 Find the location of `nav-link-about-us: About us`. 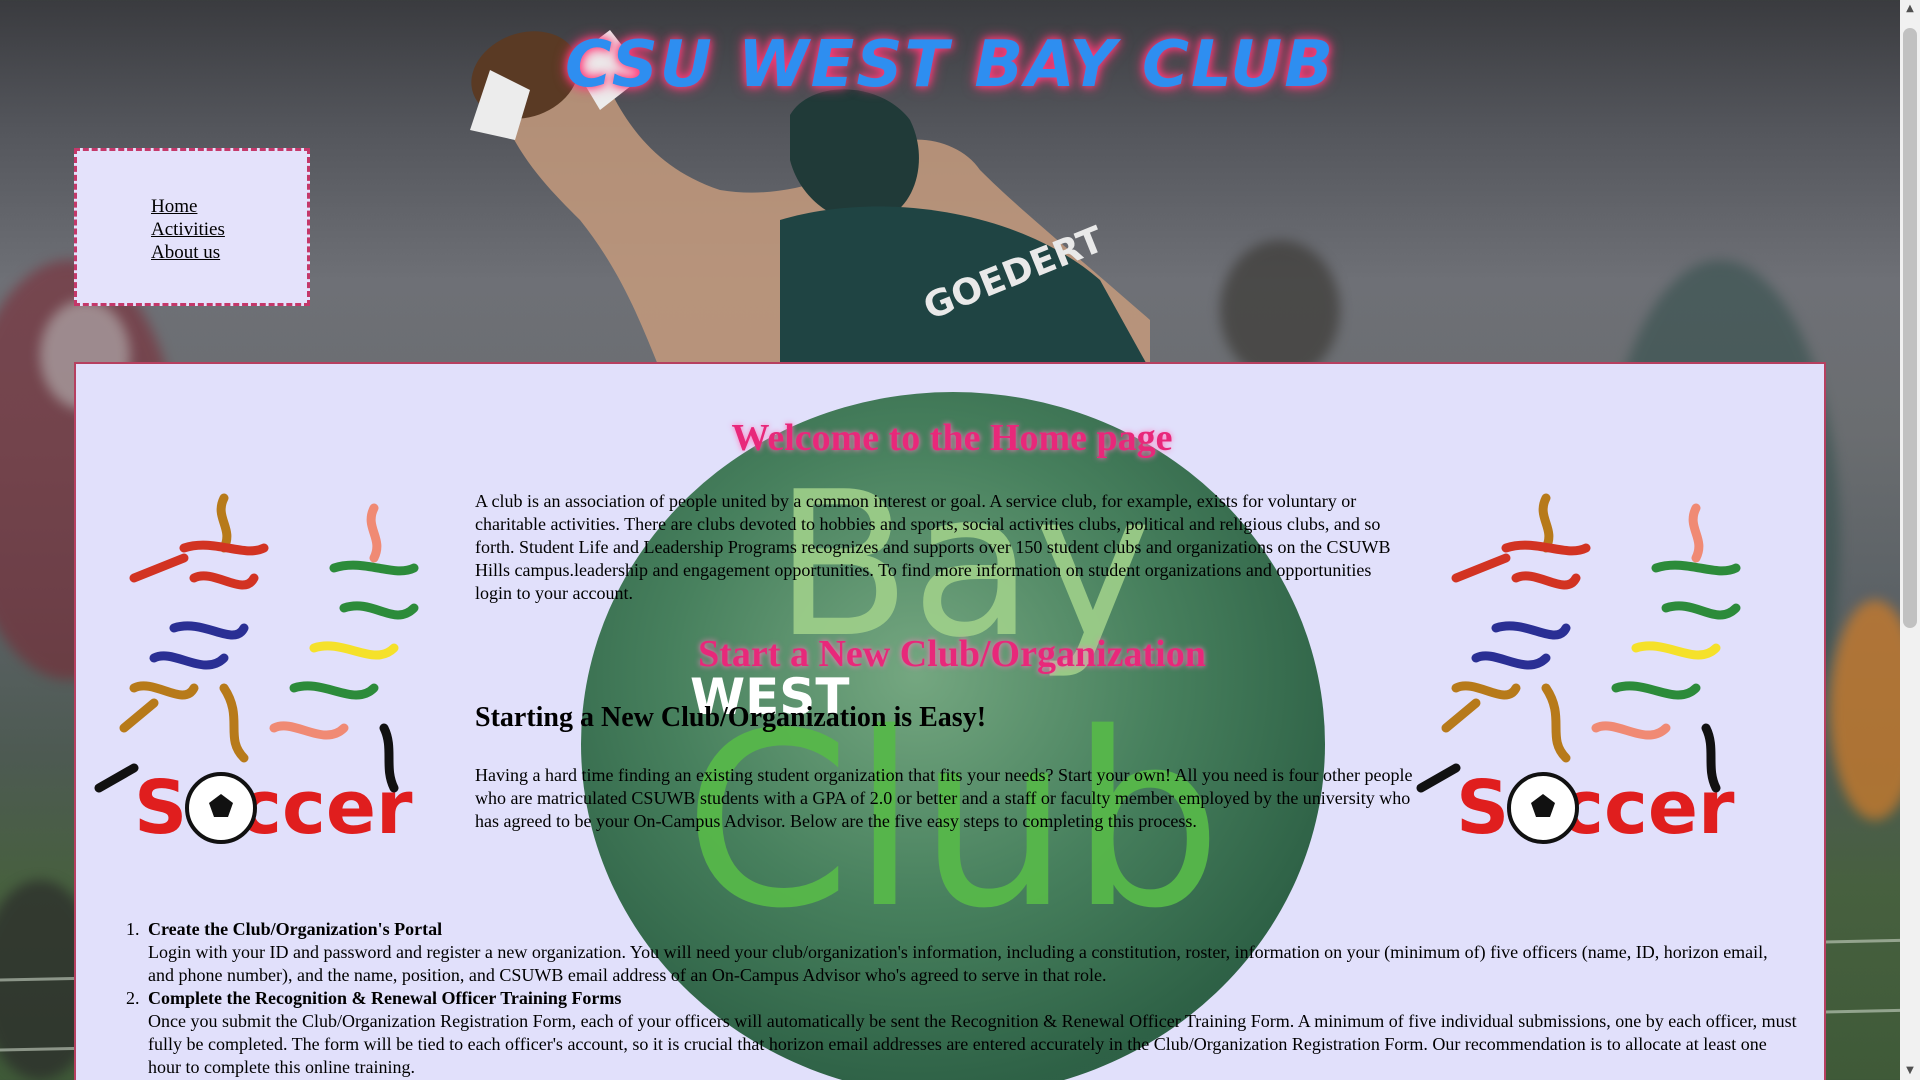

nav-link-about-us: About us is located at coordinates (185, 252).